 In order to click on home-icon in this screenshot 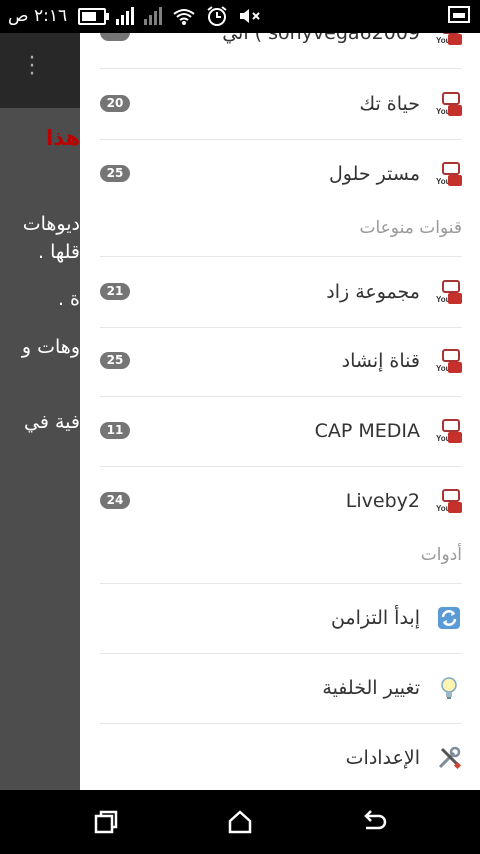, I will do `click(240, 822)`.